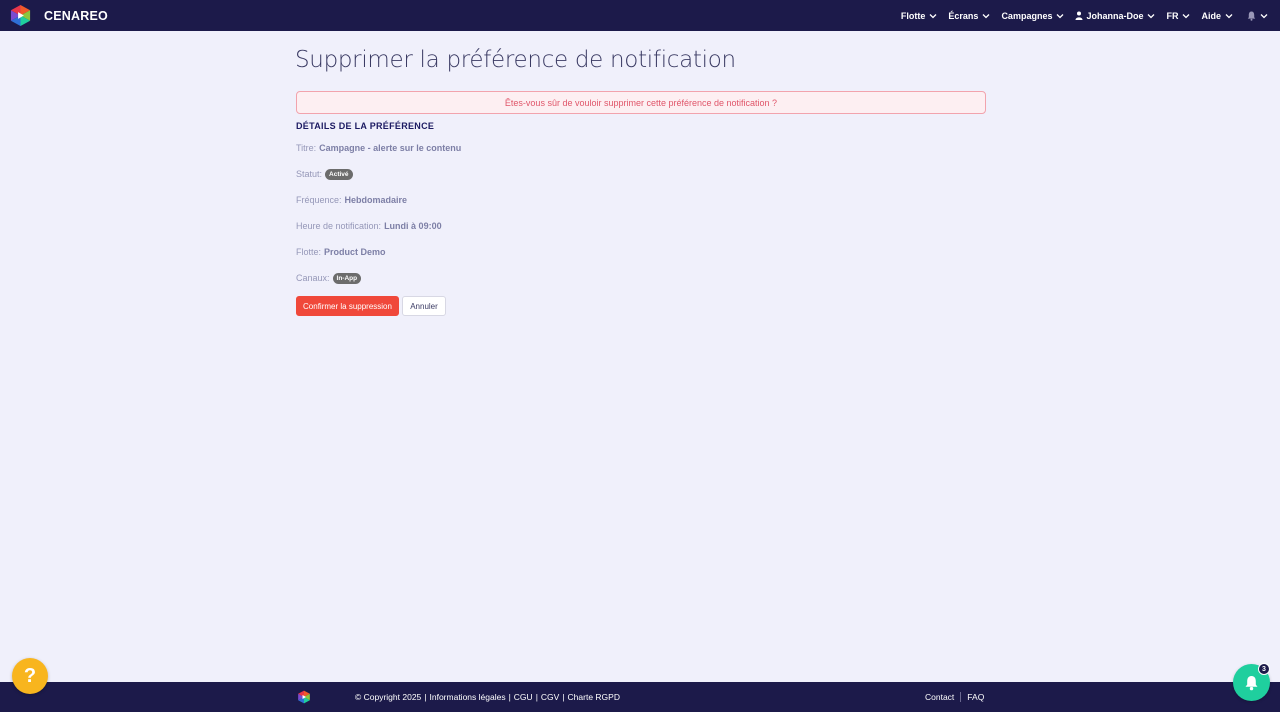  I want to click on nav-item-flotte: Flotte, so click(919, 16).